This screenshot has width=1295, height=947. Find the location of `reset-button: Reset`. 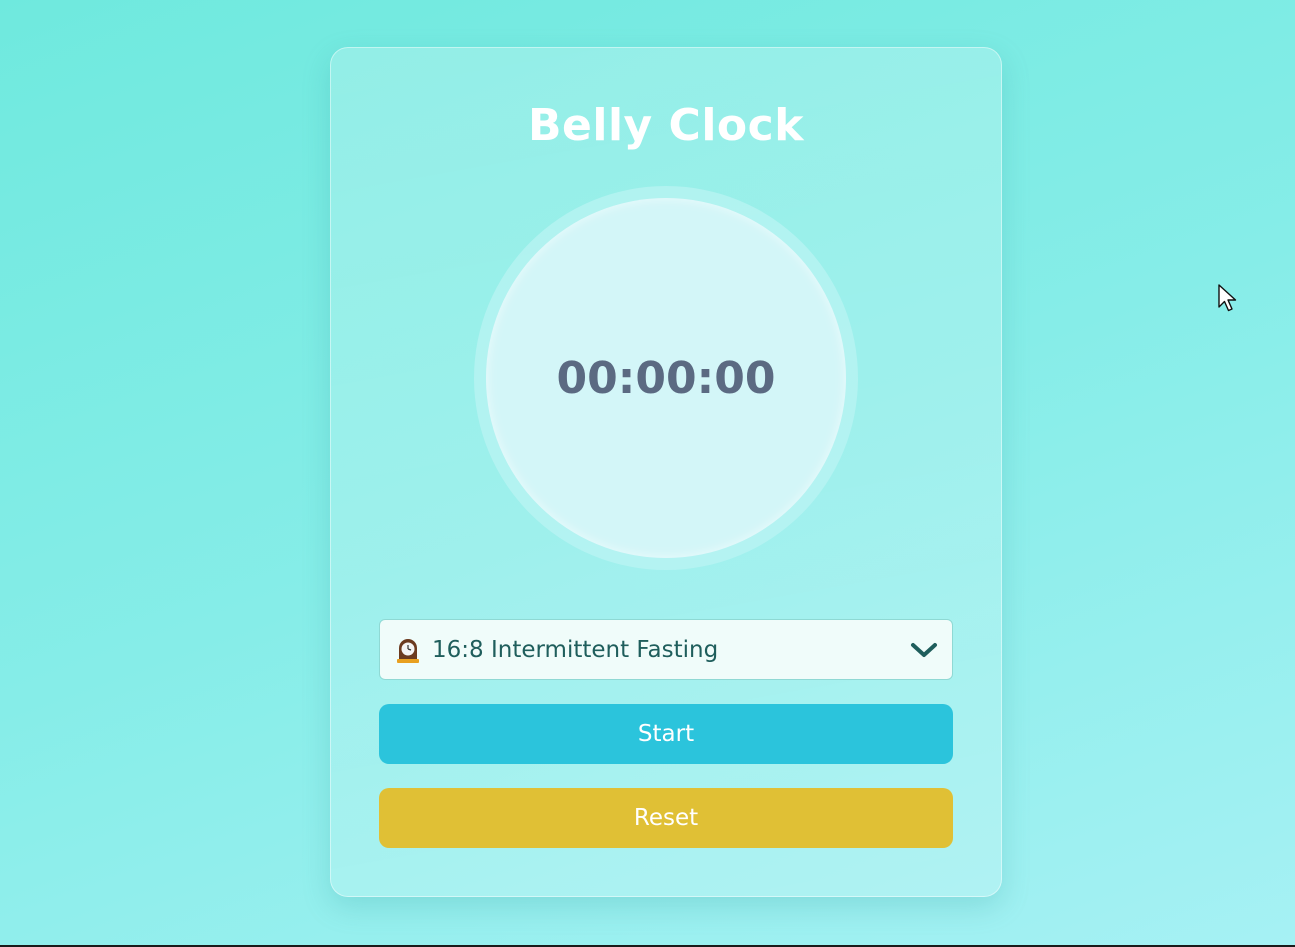

reset-button: Reset is located at coordinates (666, 818).